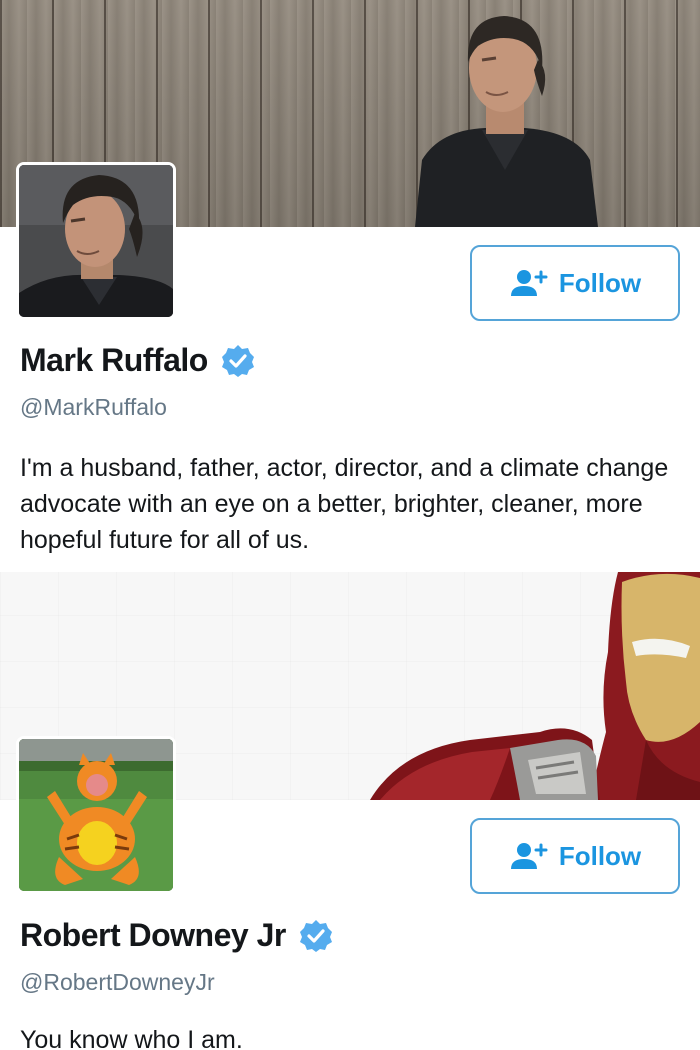  I want to click on display-name: Robert Downey Jr, so click(153, 935).